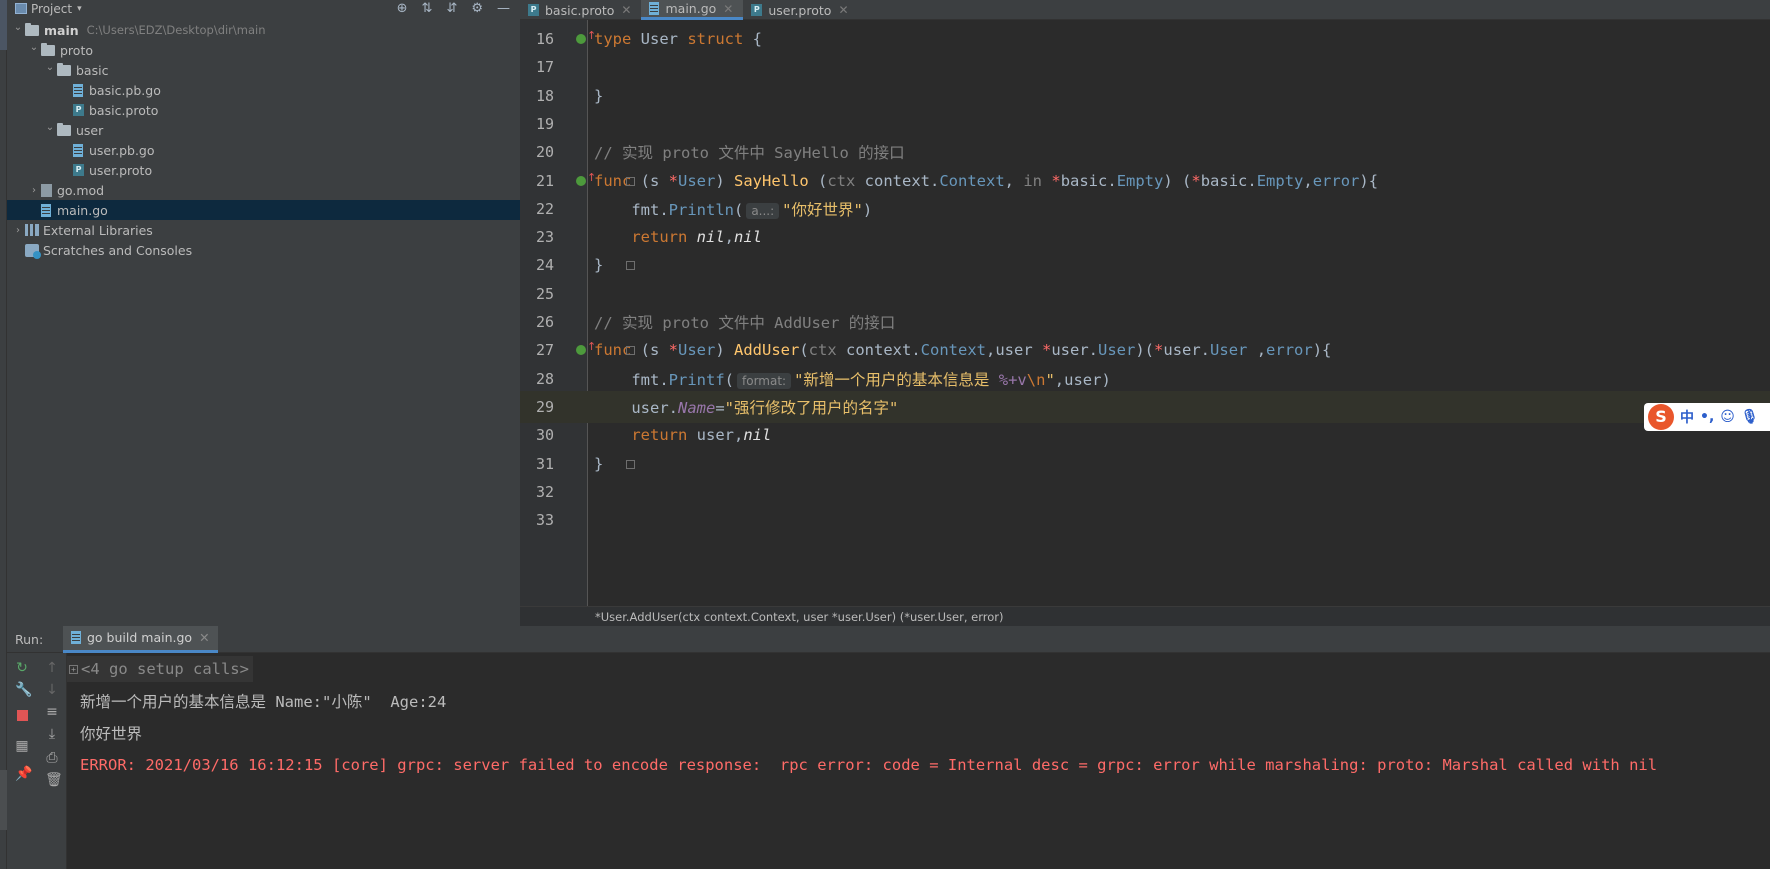 This screenshot has width=1770, height=869. Describe the element at coordinates (3, 800) in the screenshot. I see `structure-tool-tab` at that location.